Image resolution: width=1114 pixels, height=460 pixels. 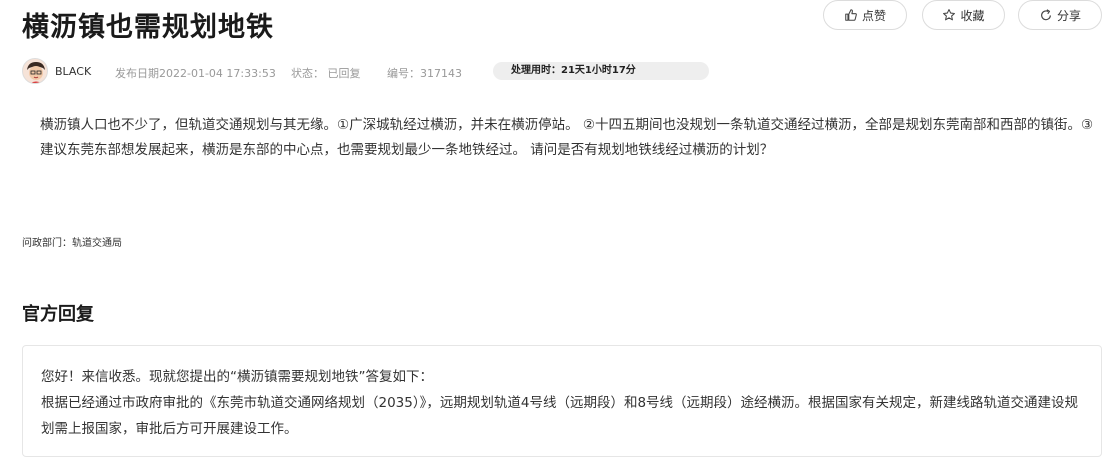 I want to click on avatar, so click(x=35, y=71).